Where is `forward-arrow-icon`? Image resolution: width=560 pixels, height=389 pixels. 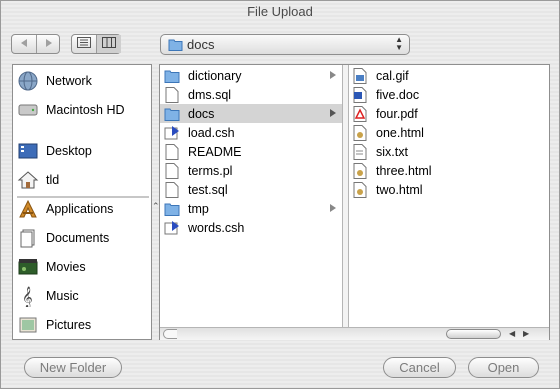 forward-arrow-icon is located at coordinates (49, 44).